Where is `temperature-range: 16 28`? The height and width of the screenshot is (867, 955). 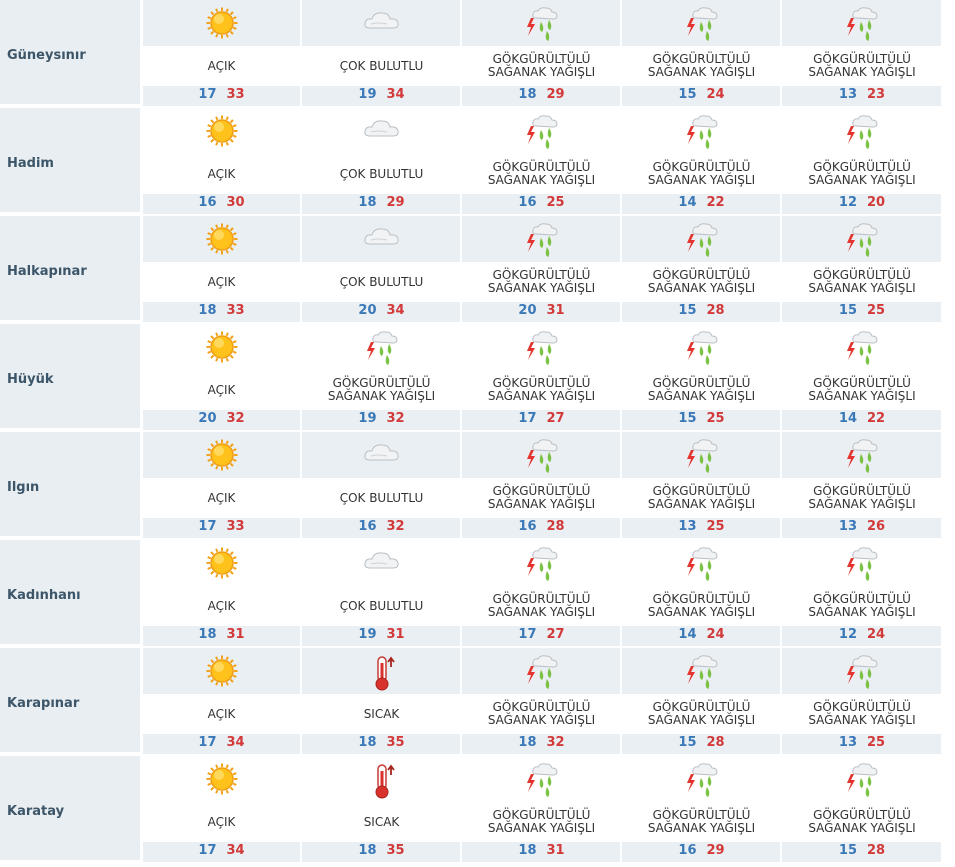 temperature-range: 16 28 is located at coordinates (541, 528).